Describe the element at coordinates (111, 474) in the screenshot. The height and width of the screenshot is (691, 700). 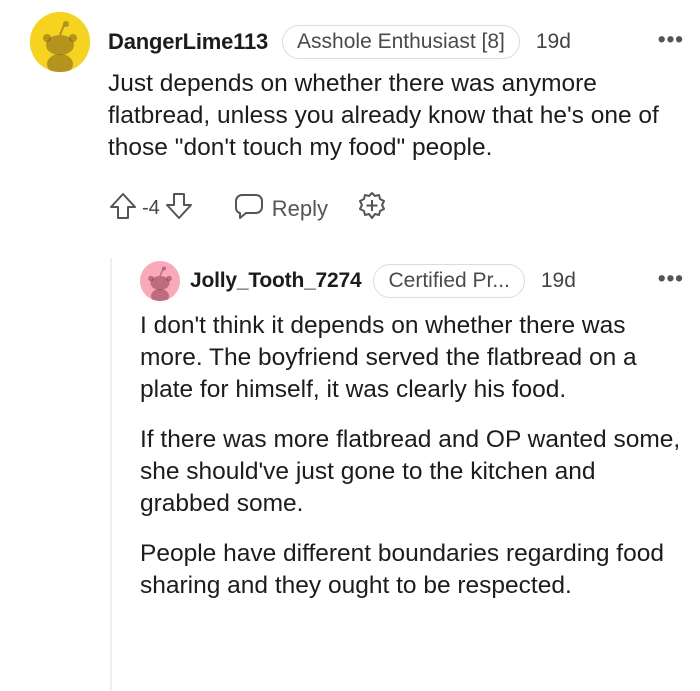
I see `thread-line` at that location.